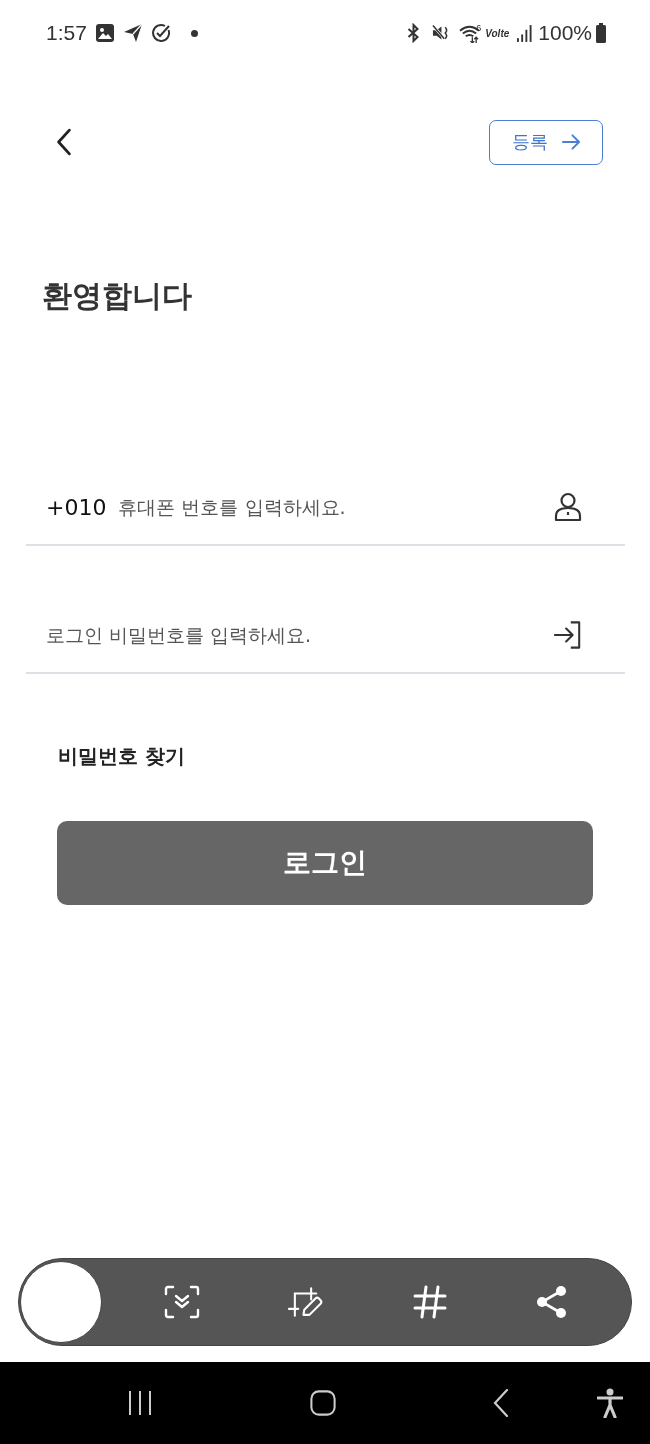 The image size is (650, 1444). What do you see at coordinates (323, 1403) in the screenshot?
I see `home-icon` at bounding box center [323, 1403].